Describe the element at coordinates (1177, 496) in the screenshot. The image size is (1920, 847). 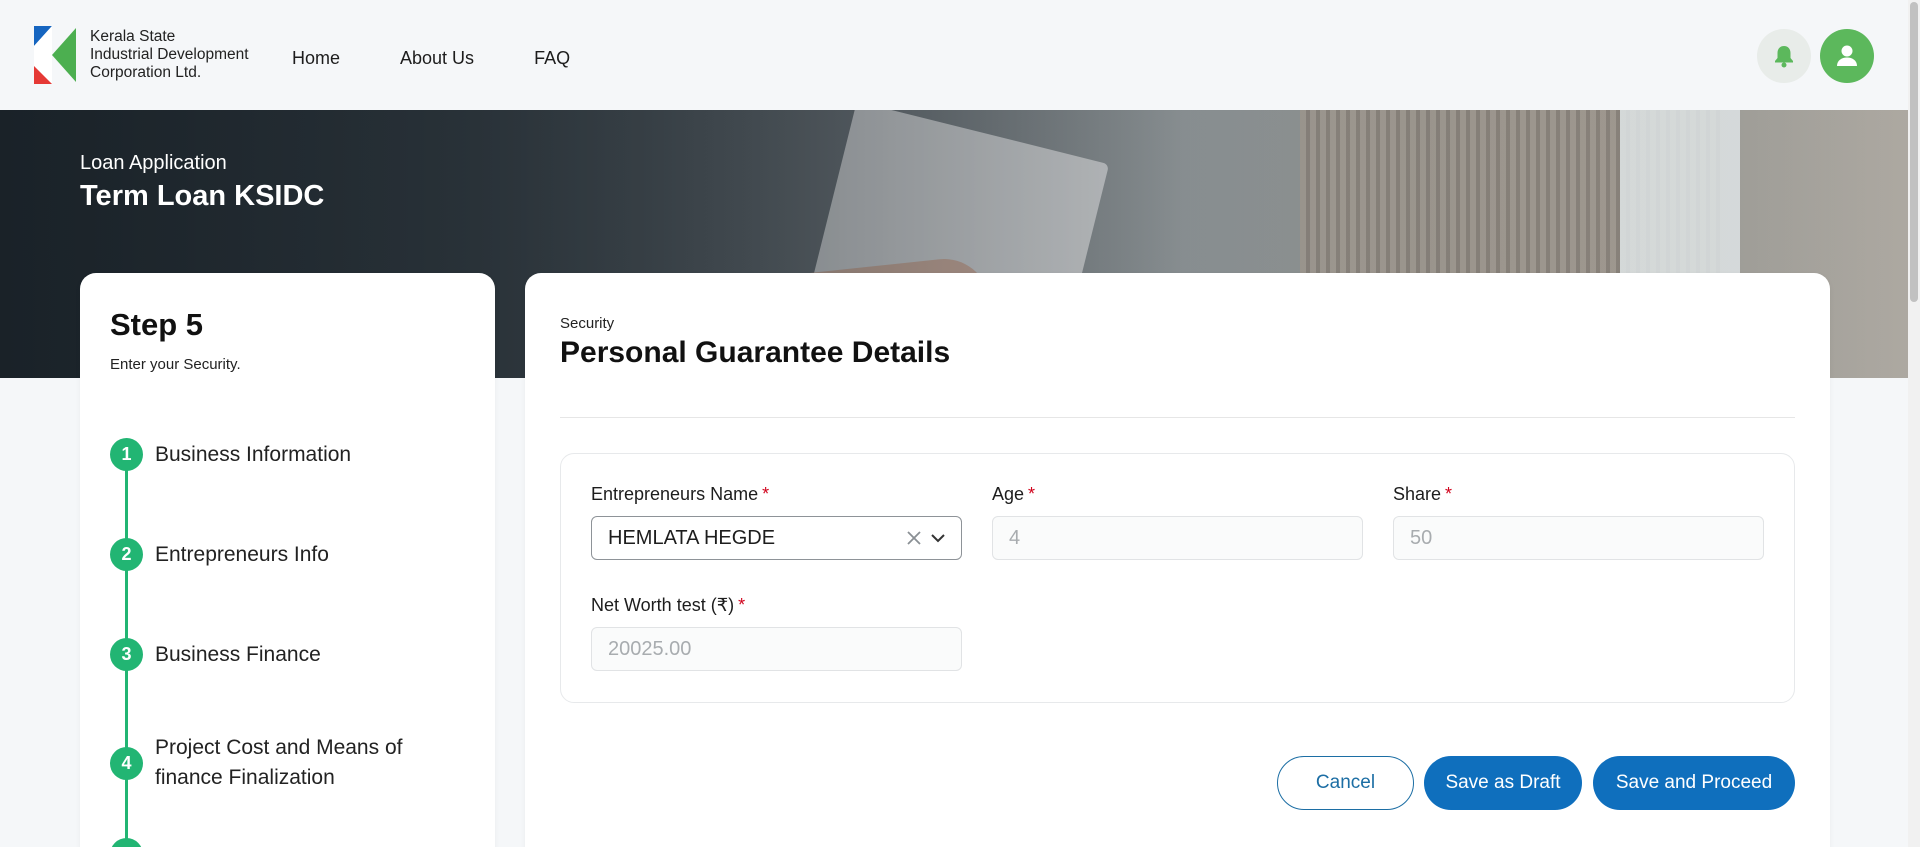
I see `age-label: Age *` at that location.